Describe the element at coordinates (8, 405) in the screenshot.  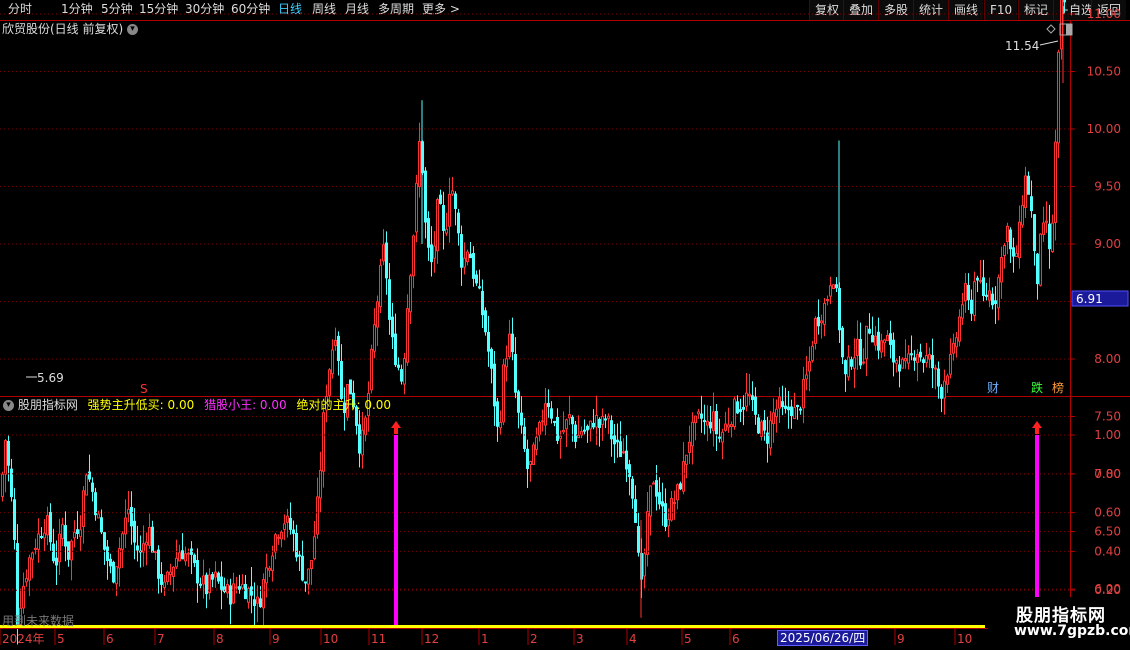
I see `chevron-down-icon: ▾` at that location.